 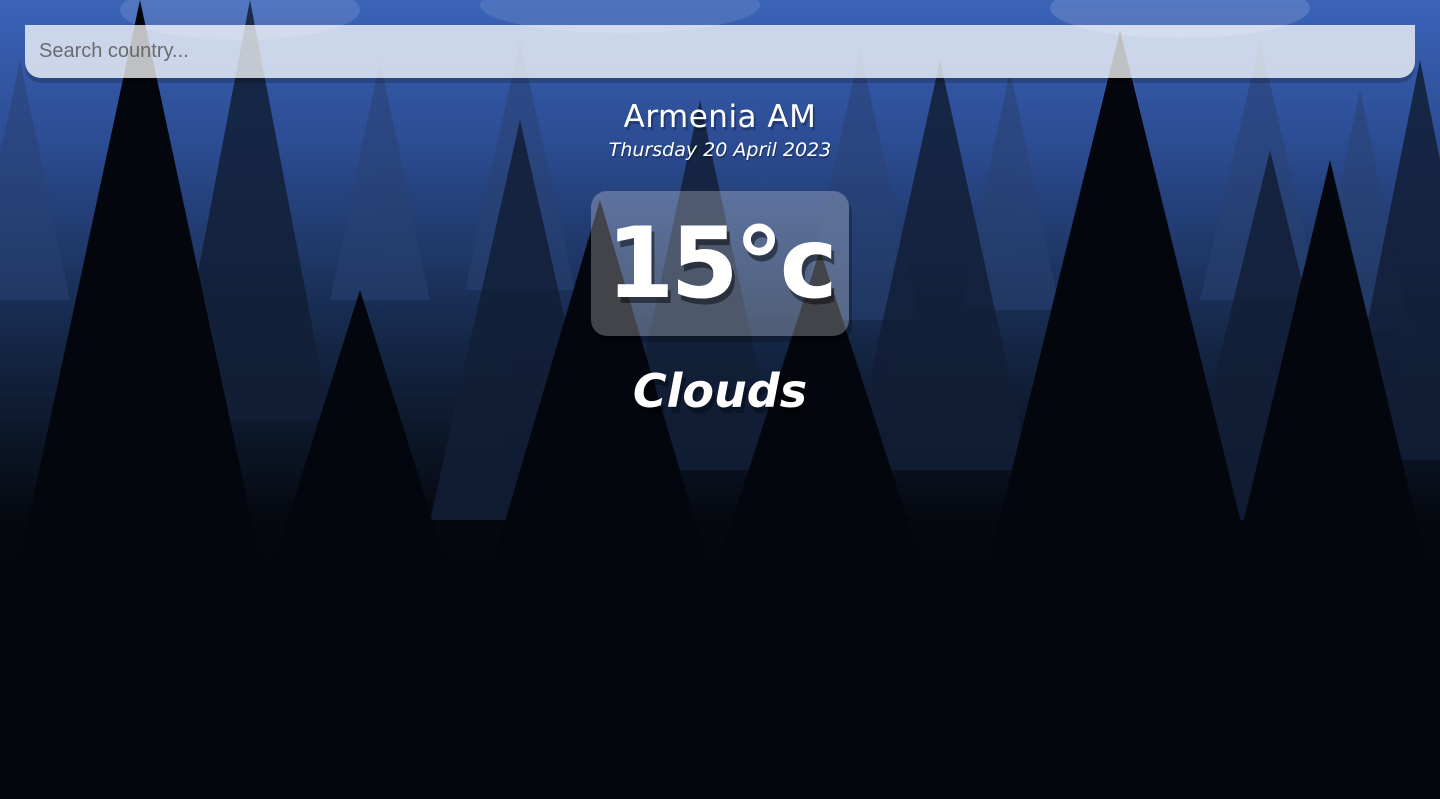 I want to click on temperature-value: 15°c, so click(x=721, y=263).